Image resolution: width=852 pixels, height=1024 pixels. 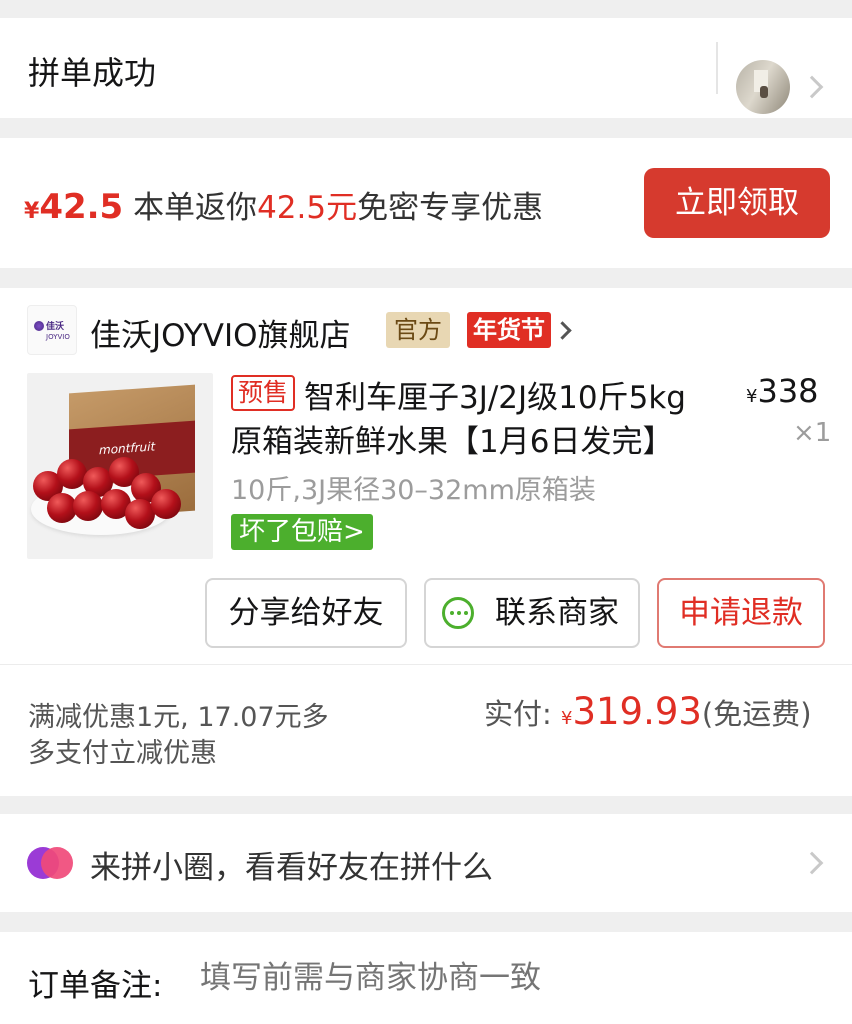 What do you see at coordinates (763, 87) in the screenshot?
I see `avatar` at bounding box center [763, 87].